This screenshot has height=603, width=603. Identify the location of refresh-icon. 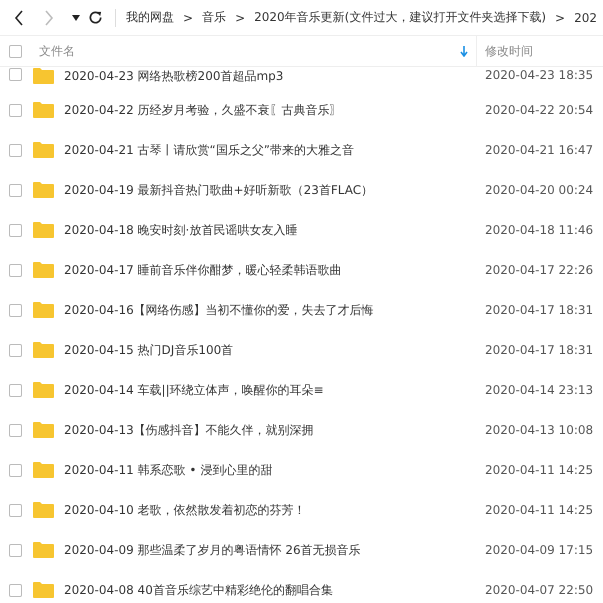
(95, 17).